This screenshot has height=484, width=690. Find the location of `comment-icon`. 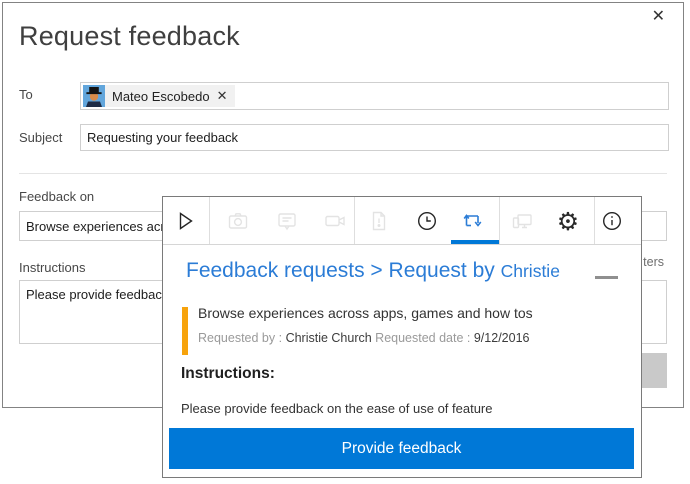

comment-icon is located at coordinates (287, 221).